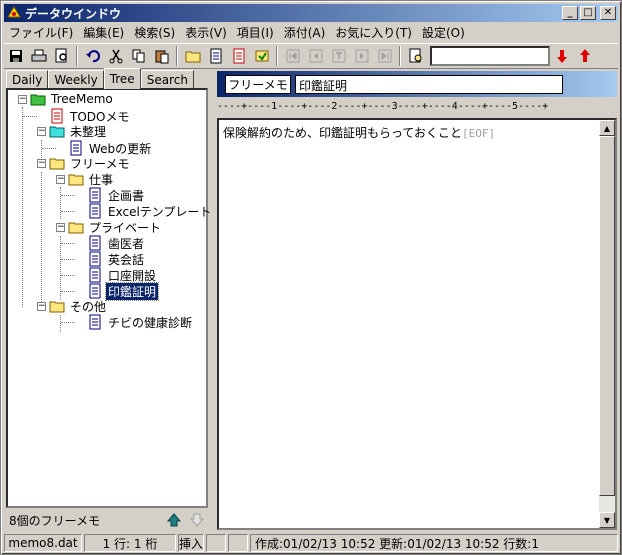 The width and height of the screenshot is (622, 555). Describe the element at coordinates (255, 32) in the screenshot. I see `menu-item: 項目(I)` at that location.